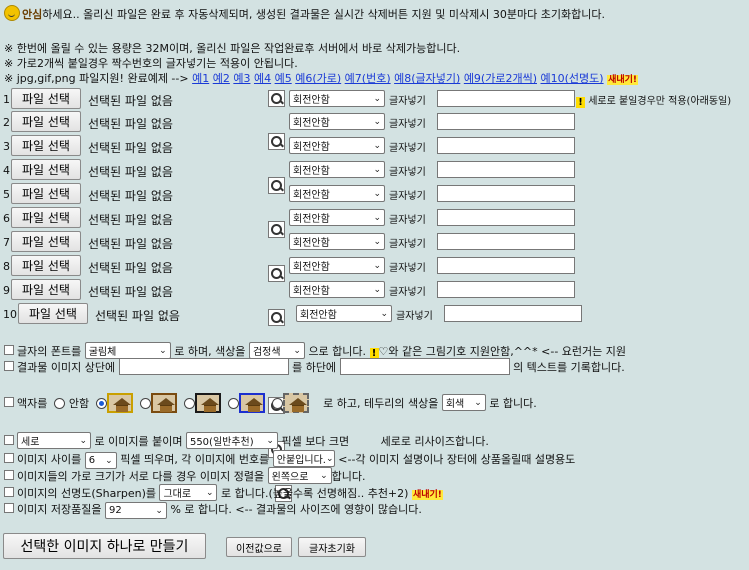 This screenshot has height=570, width=749. What do you see at coordinates (500, 78) in the screenshot?
I see `example-link-9: 예9(가로2개씩)` at bounding box center [500, 78].